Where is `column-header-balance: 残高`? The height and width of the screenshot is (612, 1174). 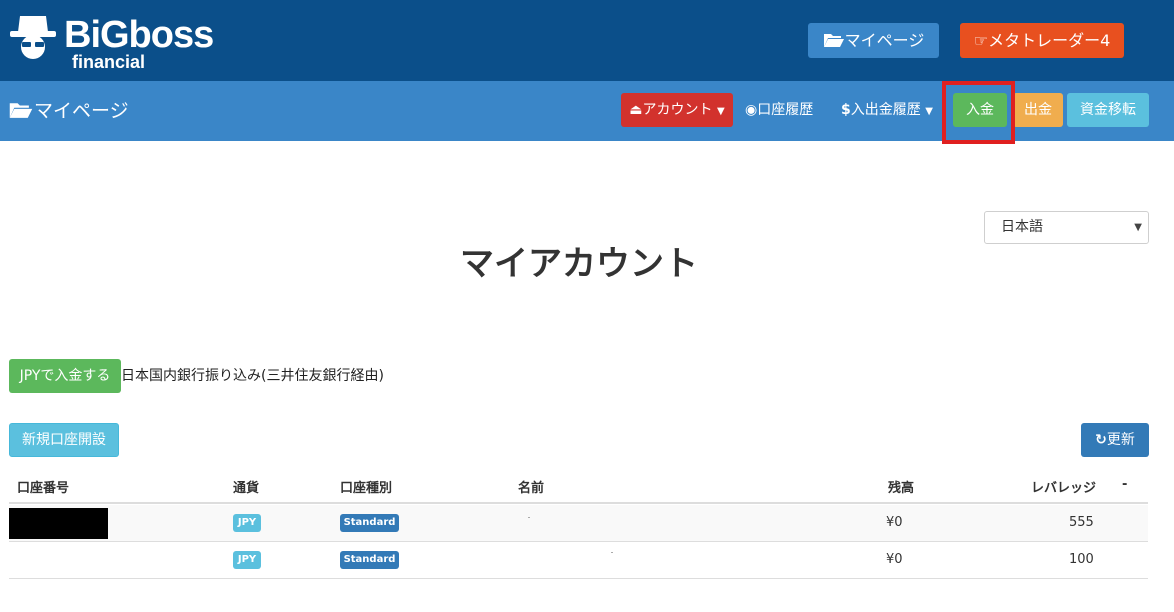 column-header-balance: 残高 is located at coordinates (901, 486).